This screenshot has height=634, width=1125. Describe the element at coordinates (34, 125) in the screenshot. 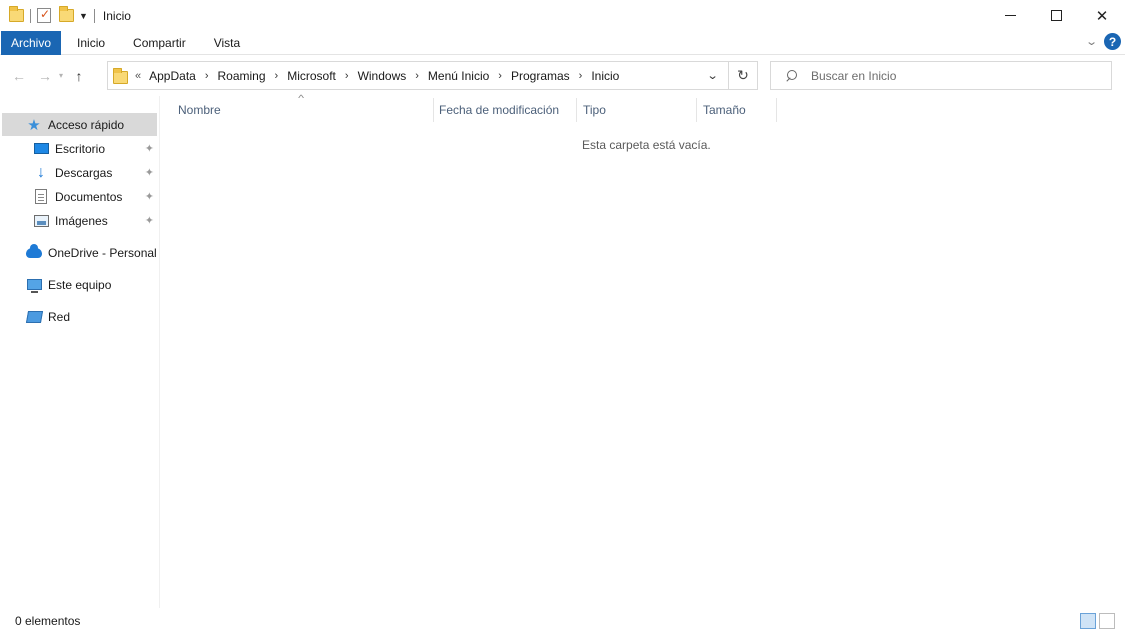

I see `star-icon: ★` at that location.